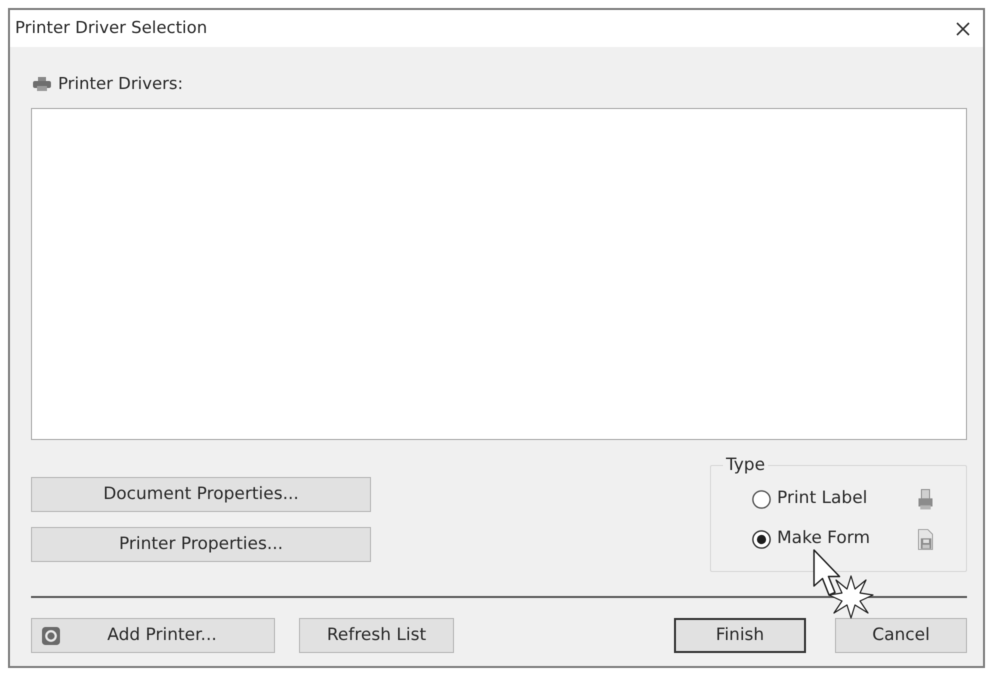 The height and width of the screenshot is (675, 993). I want to click on starburst-icon, so click(851, 597).